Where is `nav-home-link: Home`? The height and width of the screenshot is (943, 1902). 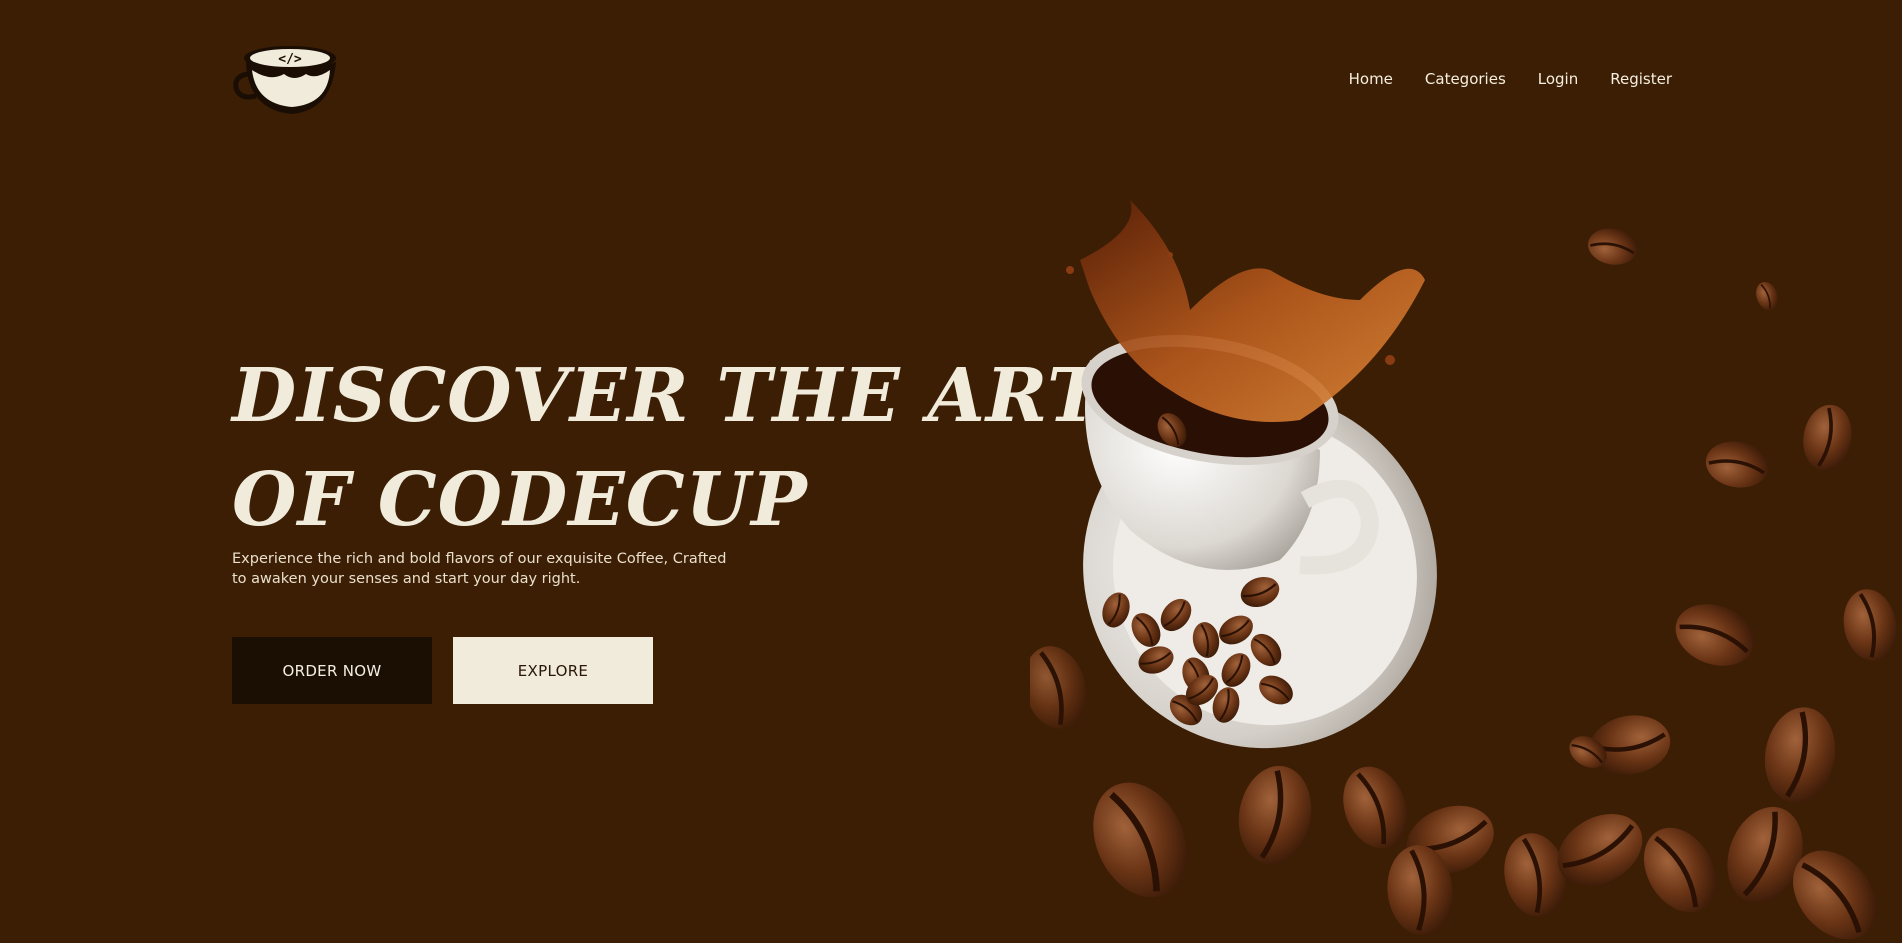 nav-home-link: Home is located at coordinates (1371, 79).